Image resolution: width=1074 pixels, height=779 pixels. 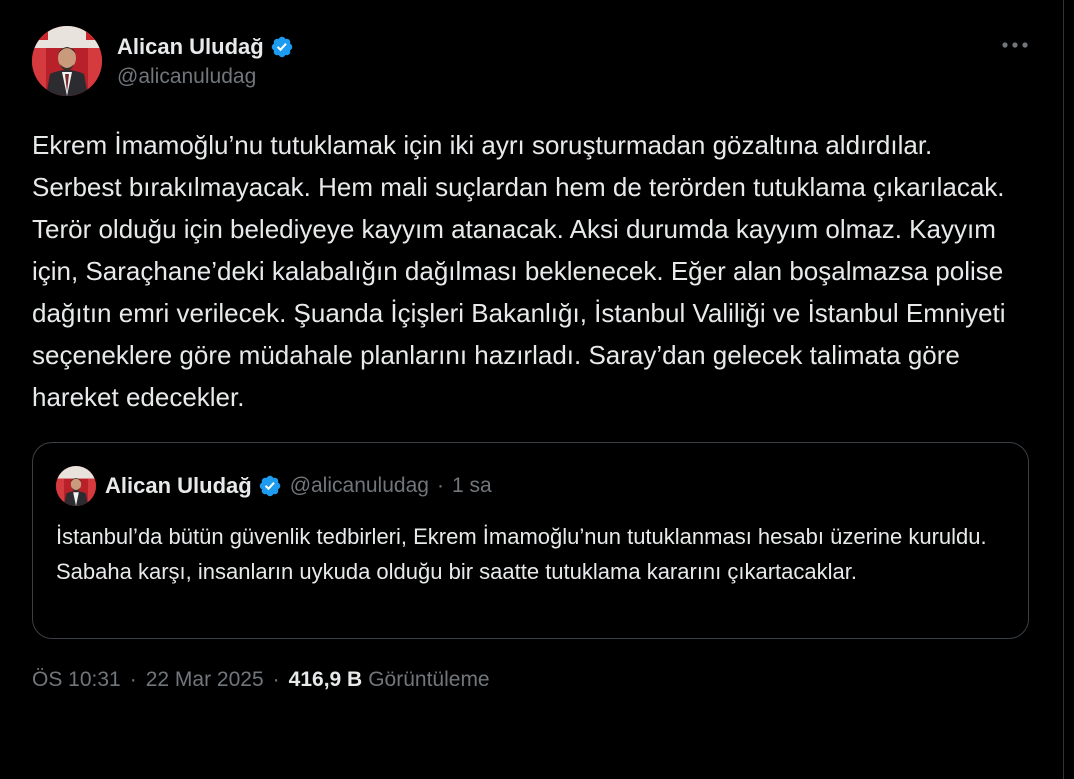 What do you see at coordinates (190, 47) in the screenshot?
I see `author-display-name: Alican Uludağ` at bounding box center [190, 47].